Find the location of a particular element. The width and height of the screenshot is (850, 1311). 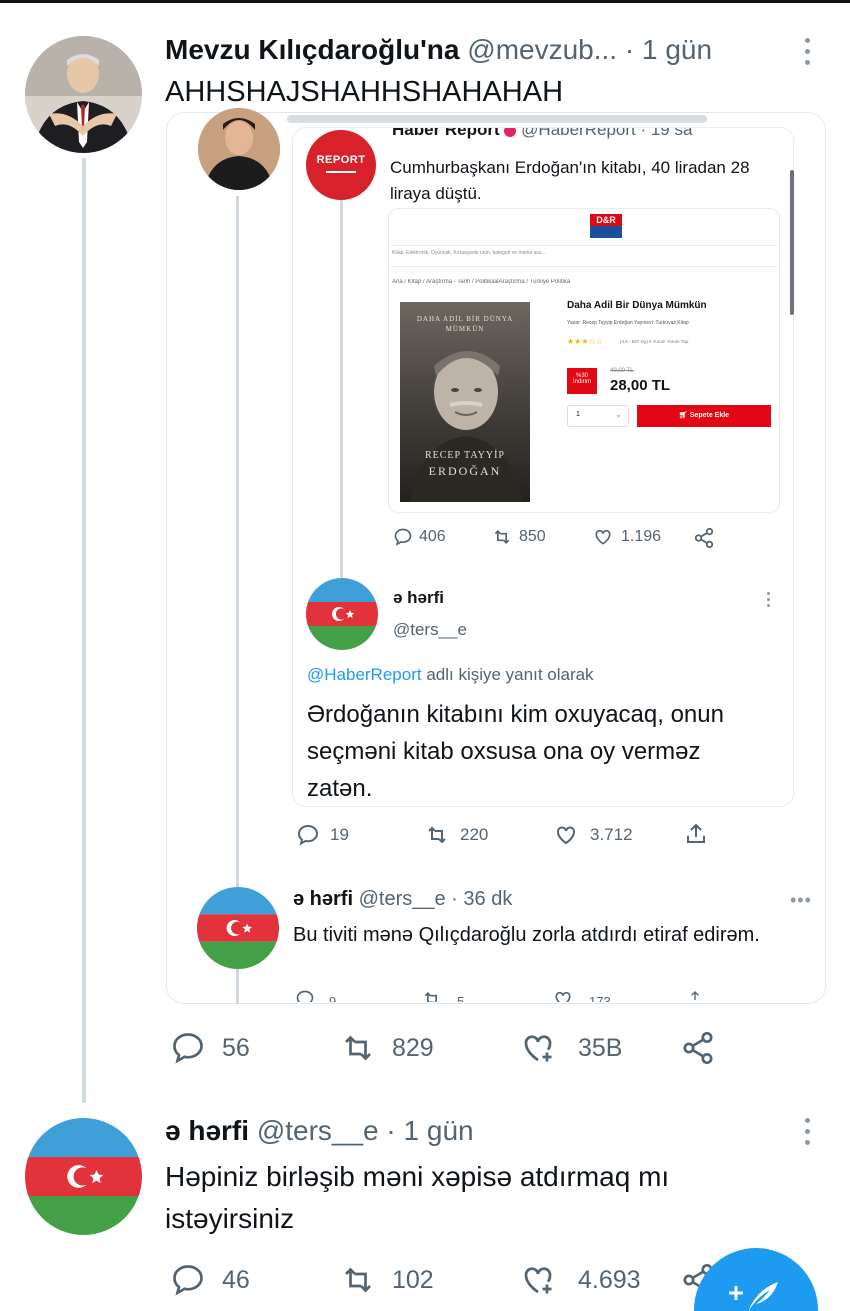

like-action: 3.712 is located at coordinates (593, 835).